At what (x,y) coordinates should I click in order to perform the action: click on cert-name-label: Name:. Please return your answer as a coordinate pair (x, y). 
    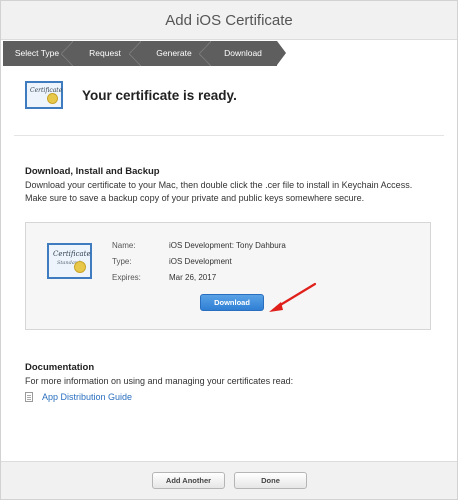
    Looking at the image, I should click on (124, 245).